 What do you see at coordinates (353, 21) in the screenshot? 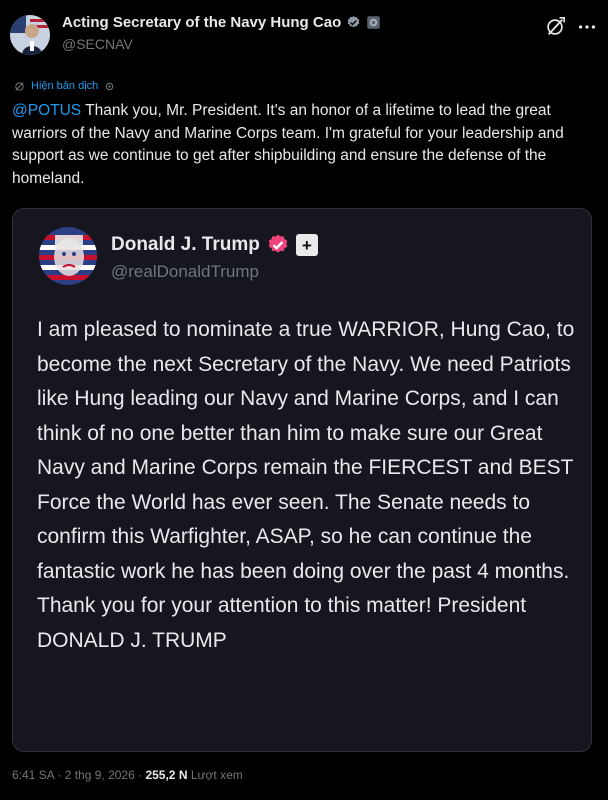
I see `verified-gray-icon` at bounding box center [353, 21].